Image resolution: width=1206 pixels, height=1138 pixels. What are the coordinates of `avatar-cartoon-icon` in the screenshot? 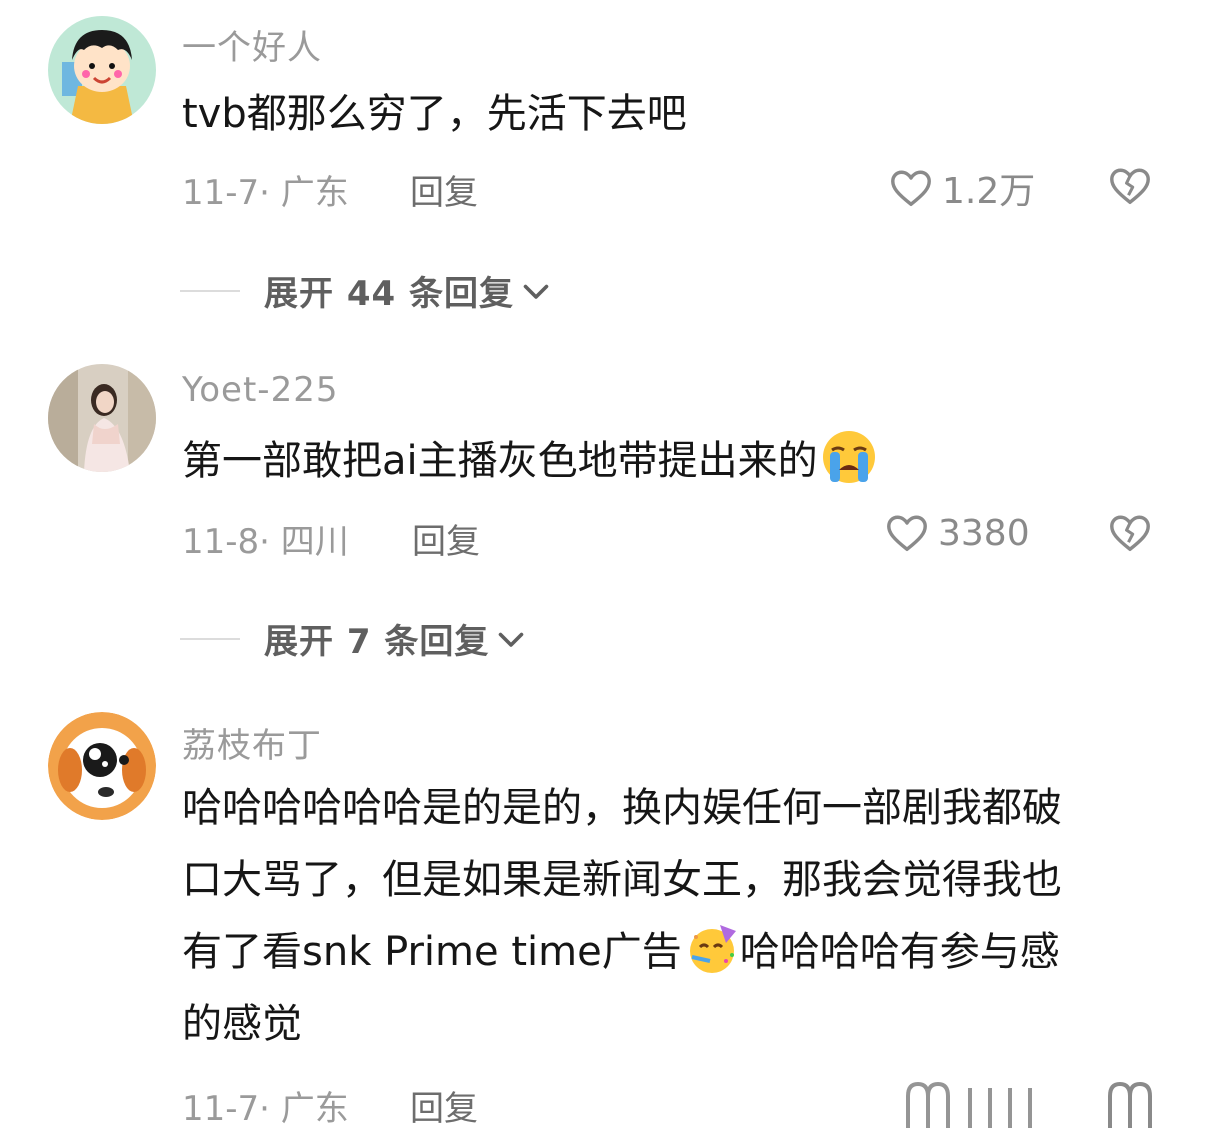 It's located at (102, 70).